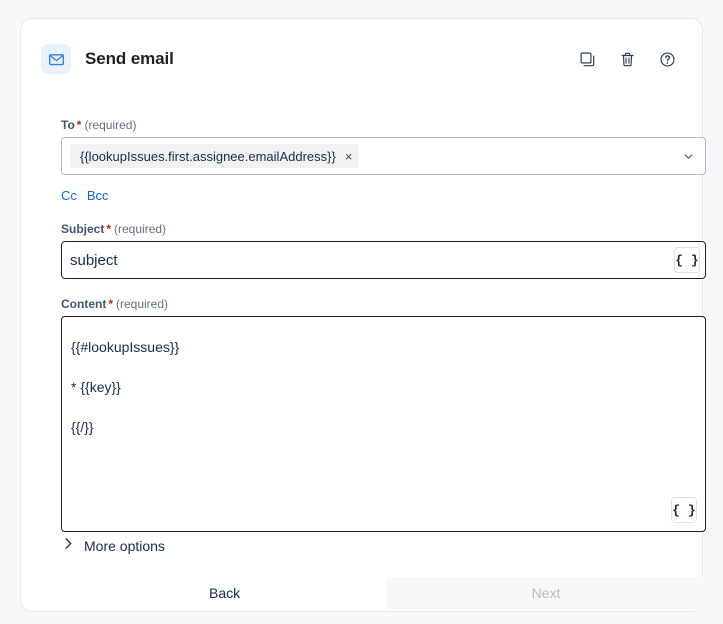 This screenshot has width=723, height=624. I want to click on subject-required-star: *, so click(109, 229).